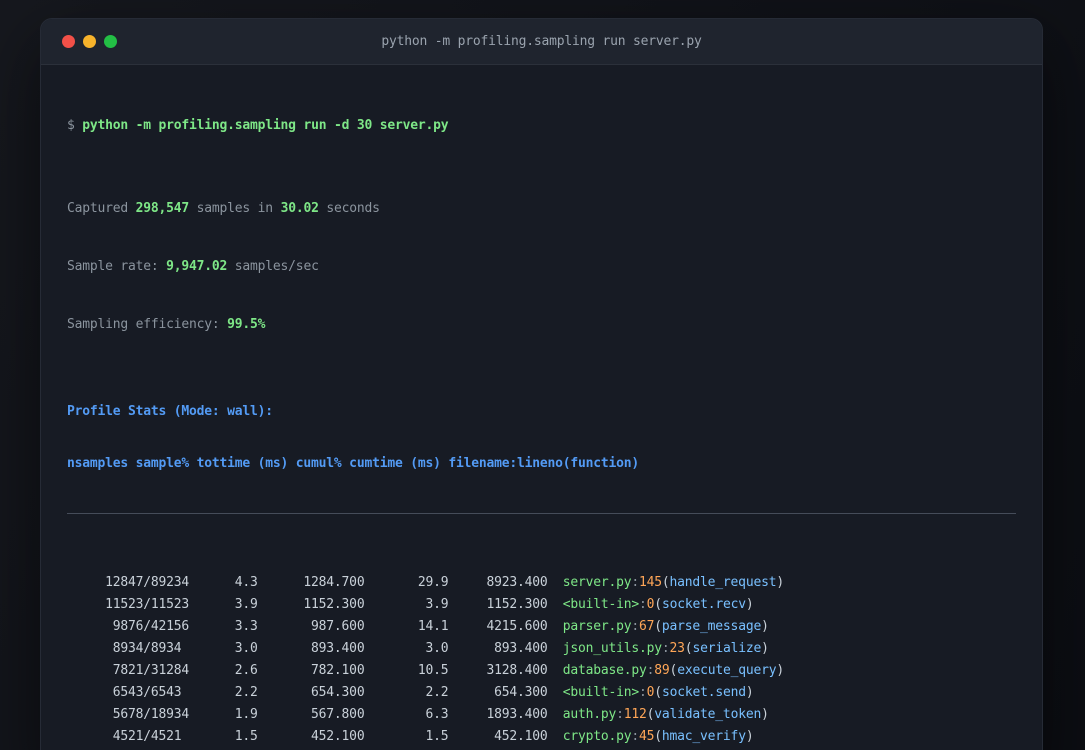 Image resolution: width=1085 pixels, height=750 pixels. What do you see at coordinates (597, 582) in the screenshot?
I see `row-filename: server.py` at bounding box center [597, 582].